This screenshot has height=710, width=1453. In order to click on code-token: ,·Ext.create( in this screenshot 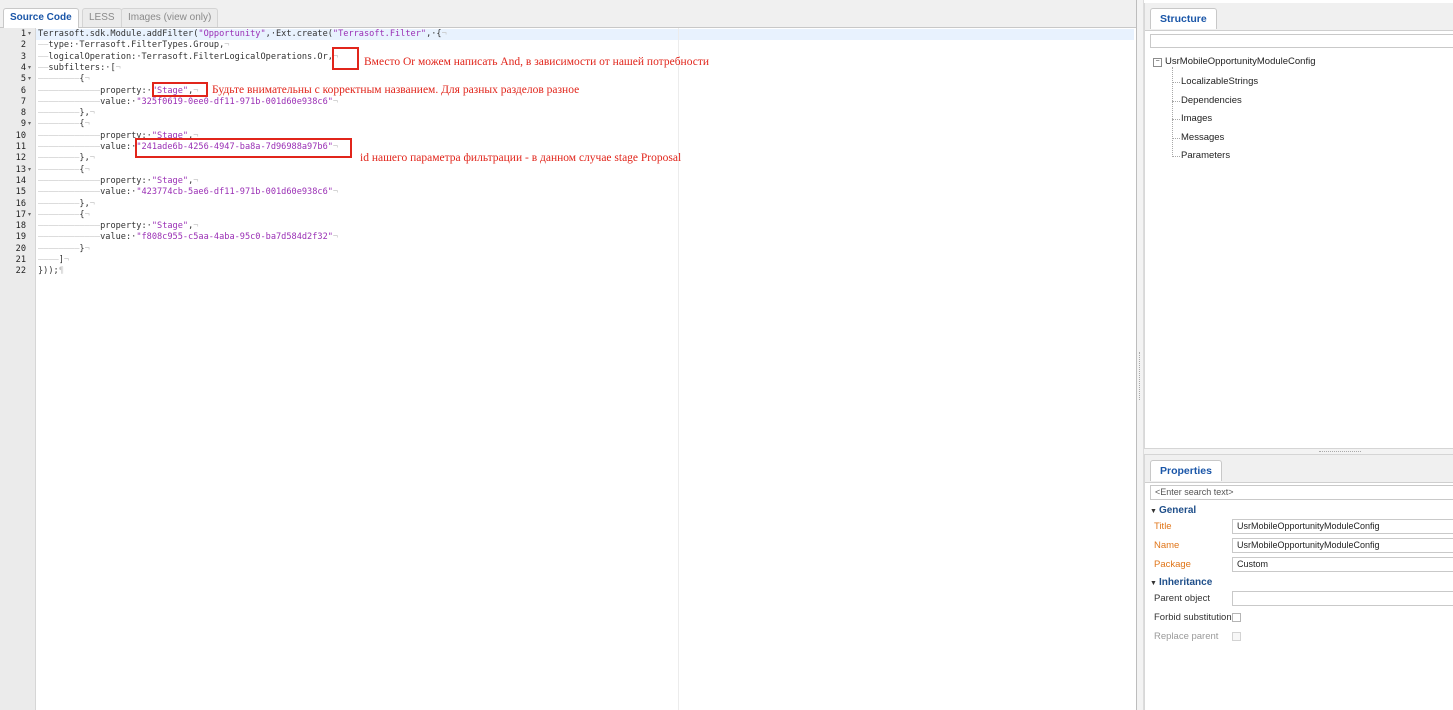, I will do `click(299, 34)`.